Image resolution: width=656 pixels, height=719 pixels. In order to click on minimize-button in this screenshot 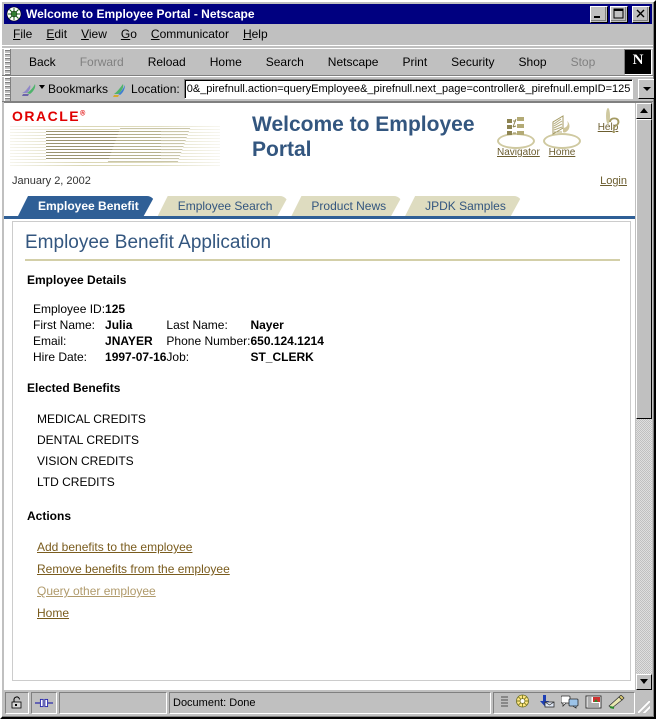, I will do `click(599, 14)`.